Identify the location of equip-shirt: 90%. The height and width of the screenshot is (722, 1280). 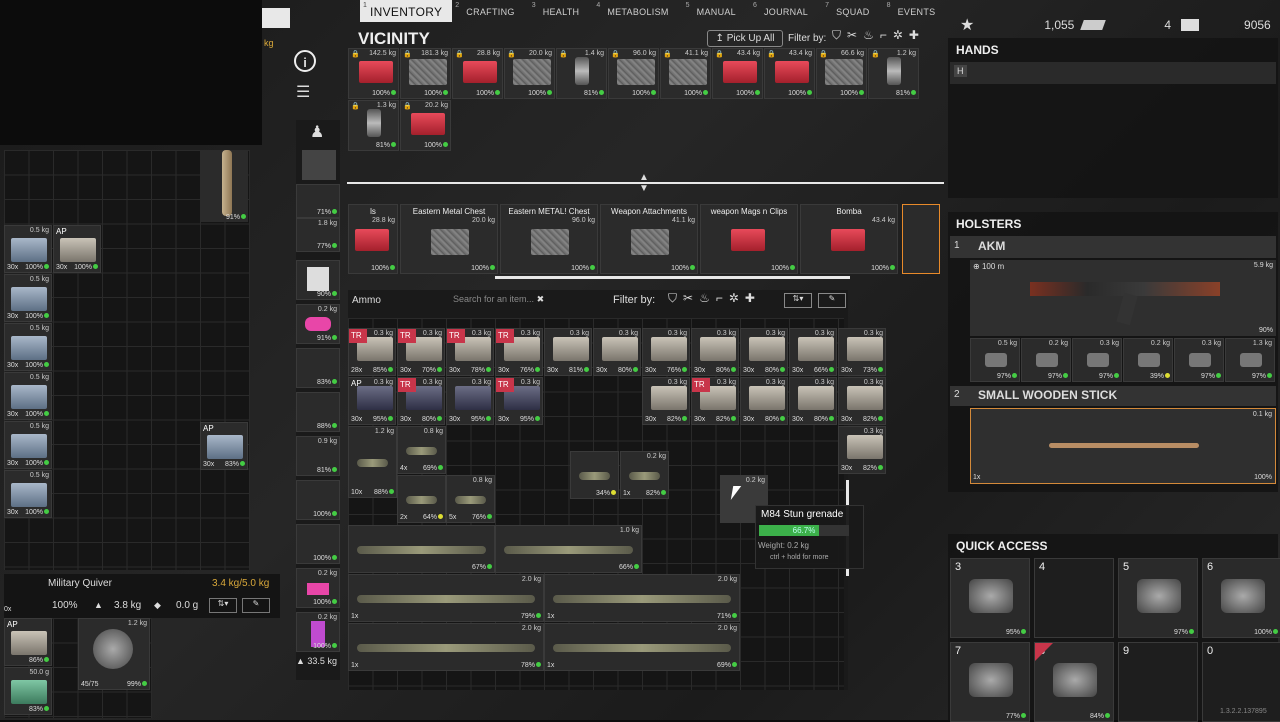
(318, 280).